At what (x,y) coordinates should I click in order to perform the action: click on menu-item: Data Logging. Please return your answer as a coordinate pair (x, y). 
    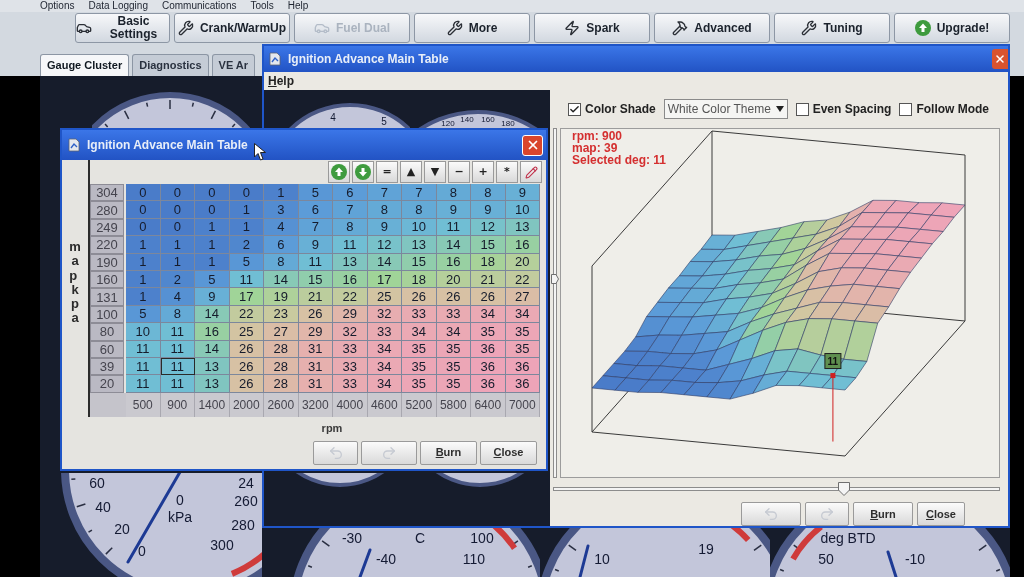
    Looking at the image, I should click on (118, 6).